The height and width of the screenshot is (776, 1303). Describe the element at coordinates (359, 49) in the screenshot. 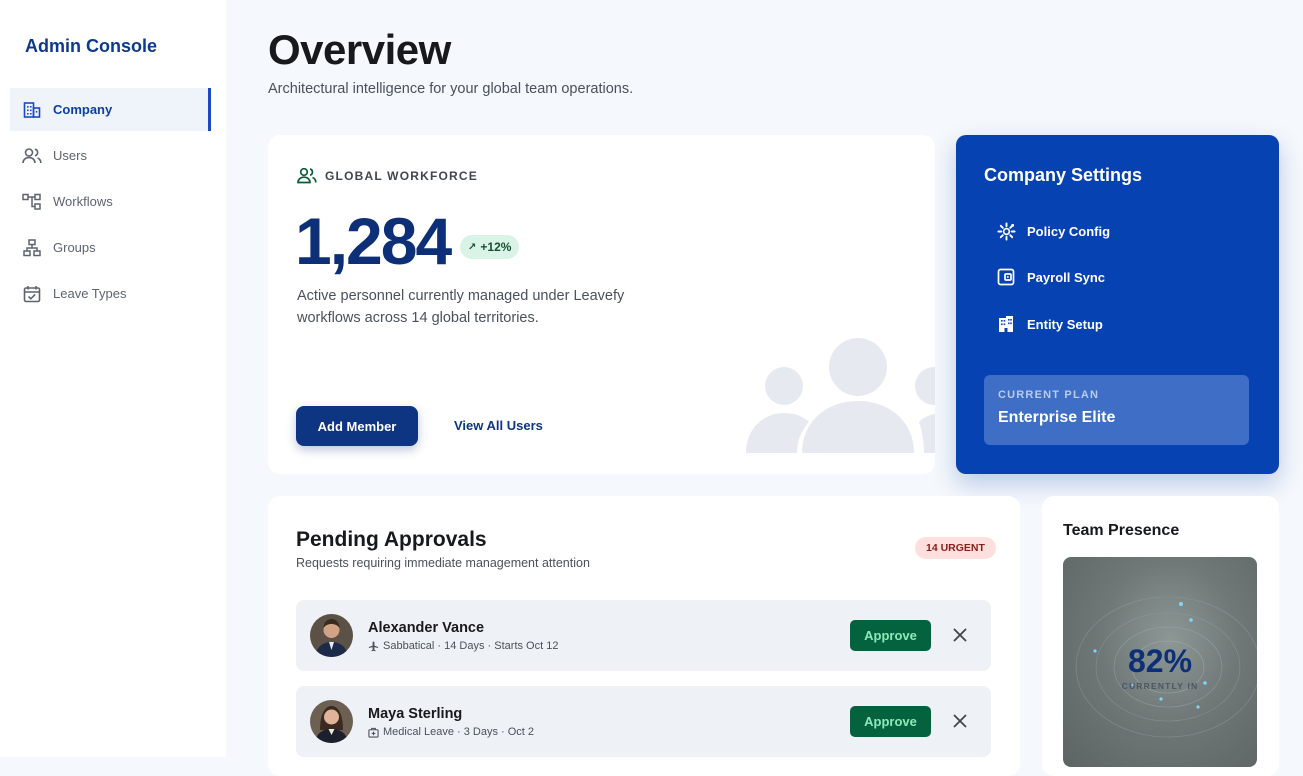

I see `page-title: Overview` at that location.